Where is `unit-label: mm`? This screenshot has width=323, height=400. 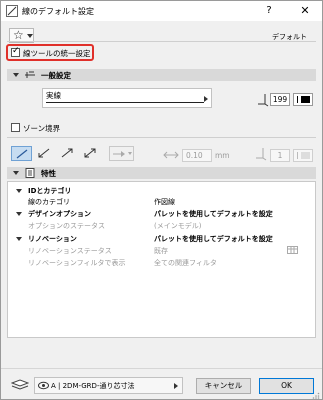 unit-label: mm is located at coordinates (222, 155).